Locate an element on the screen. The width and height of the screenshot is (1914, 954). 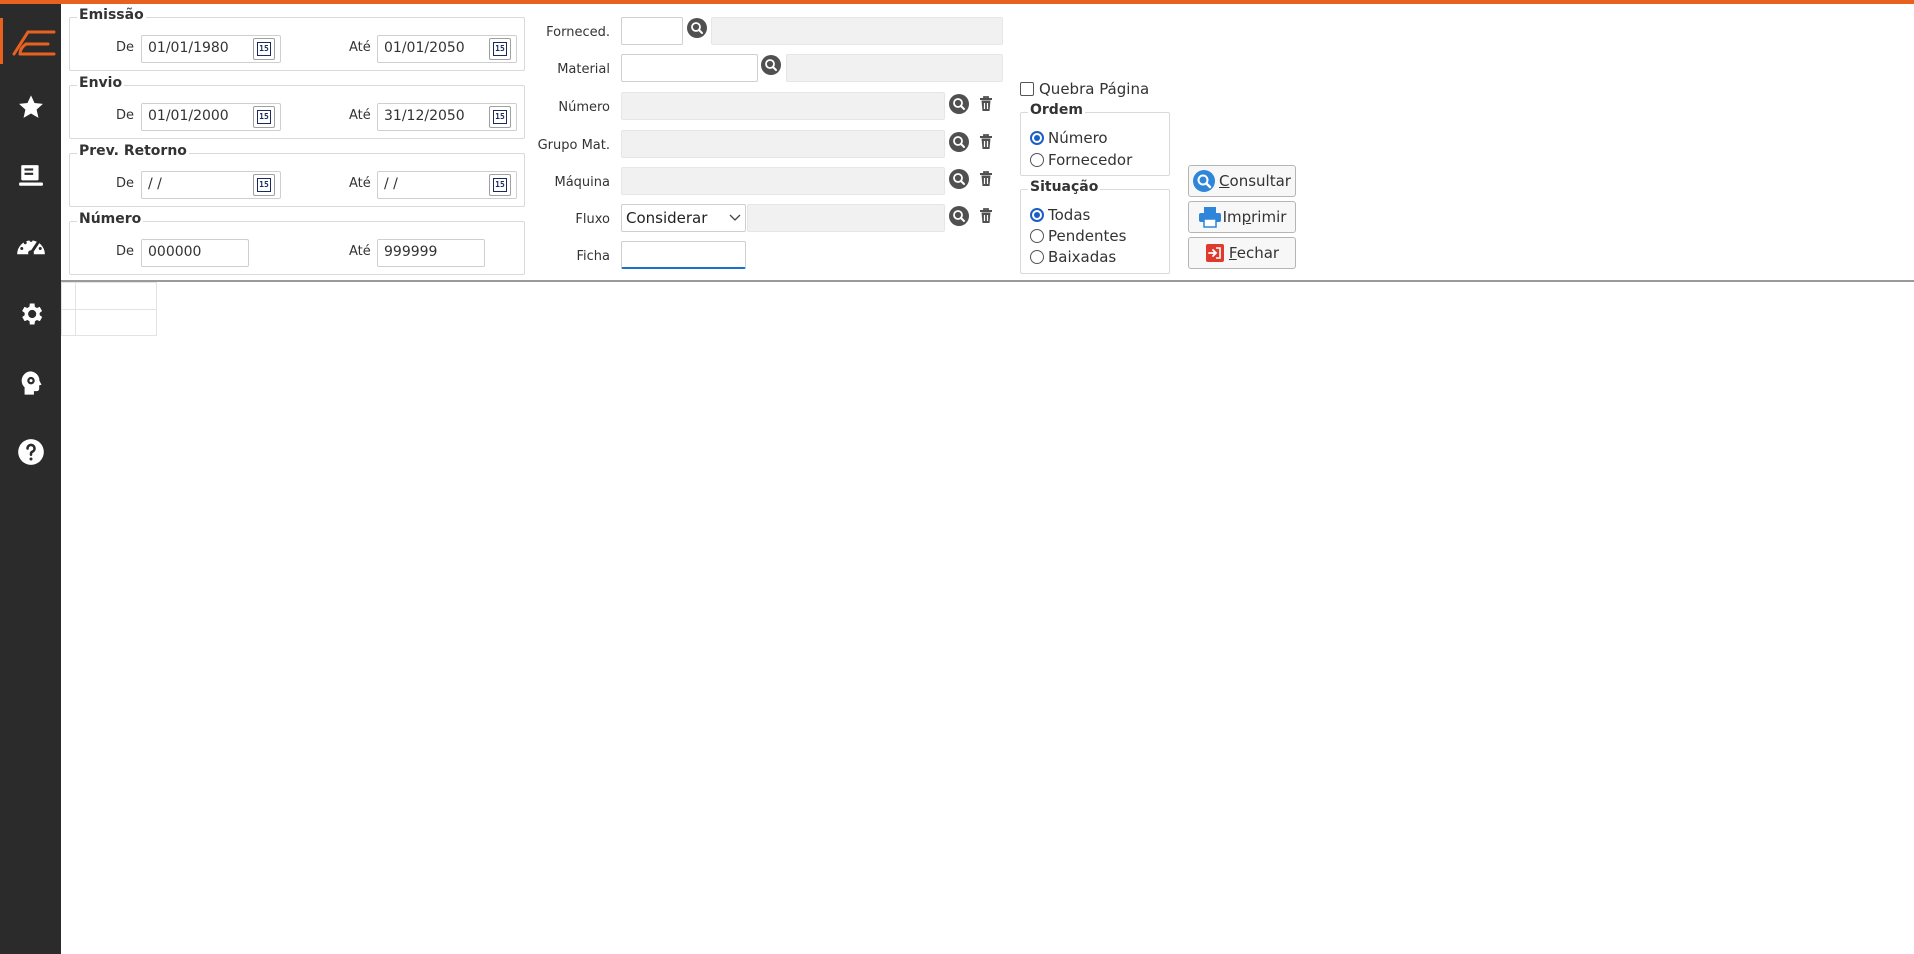
ordem-numero-label: Número is located at coordinates (1078, 138).